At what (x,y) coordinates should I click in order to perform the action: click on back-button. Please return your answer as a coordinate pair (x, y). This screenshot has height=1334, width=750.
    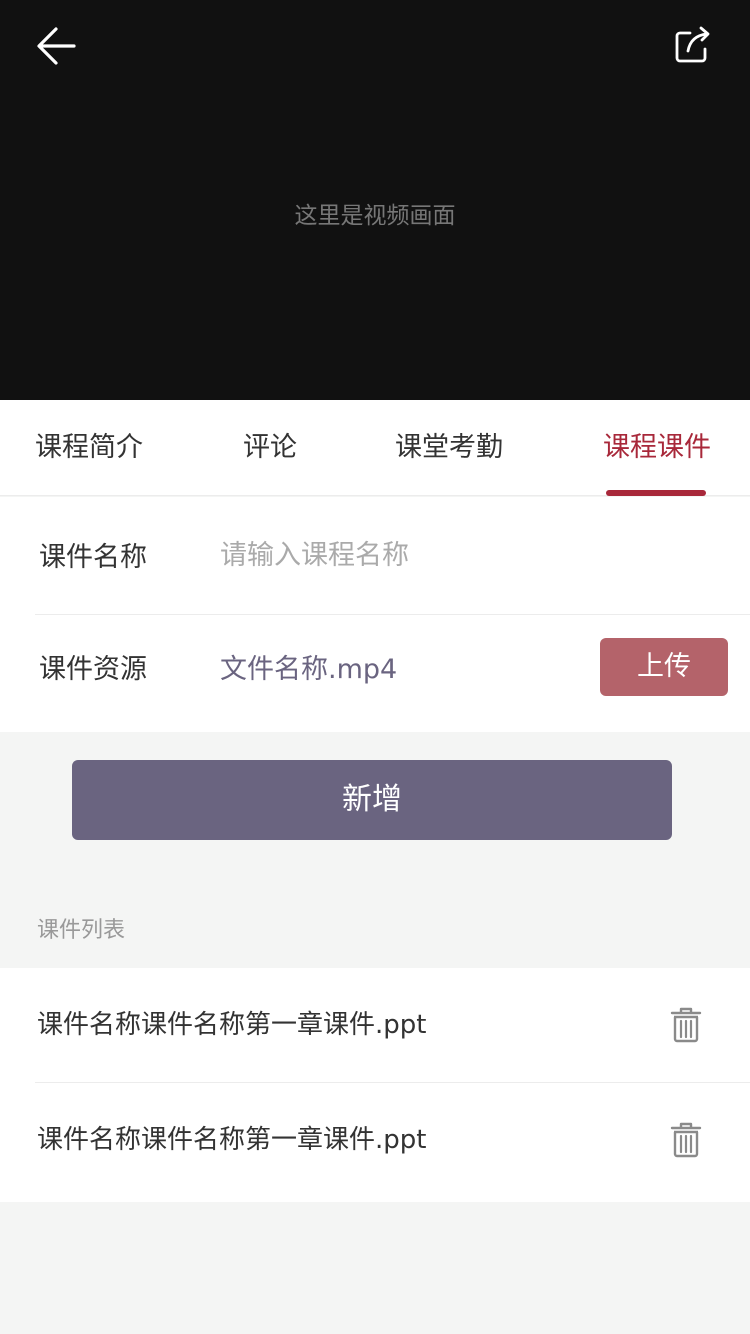
    Looking at the image, I should click on (56, 46).